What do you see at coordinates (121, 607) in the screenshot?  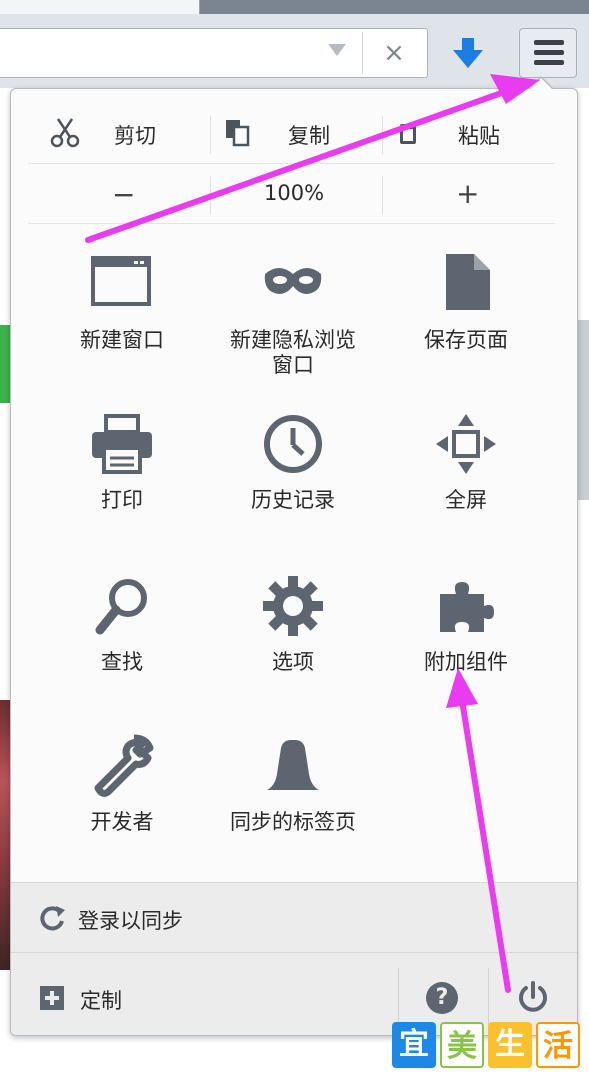 I see `magnifier-icon` at bounding box center [121, 607].